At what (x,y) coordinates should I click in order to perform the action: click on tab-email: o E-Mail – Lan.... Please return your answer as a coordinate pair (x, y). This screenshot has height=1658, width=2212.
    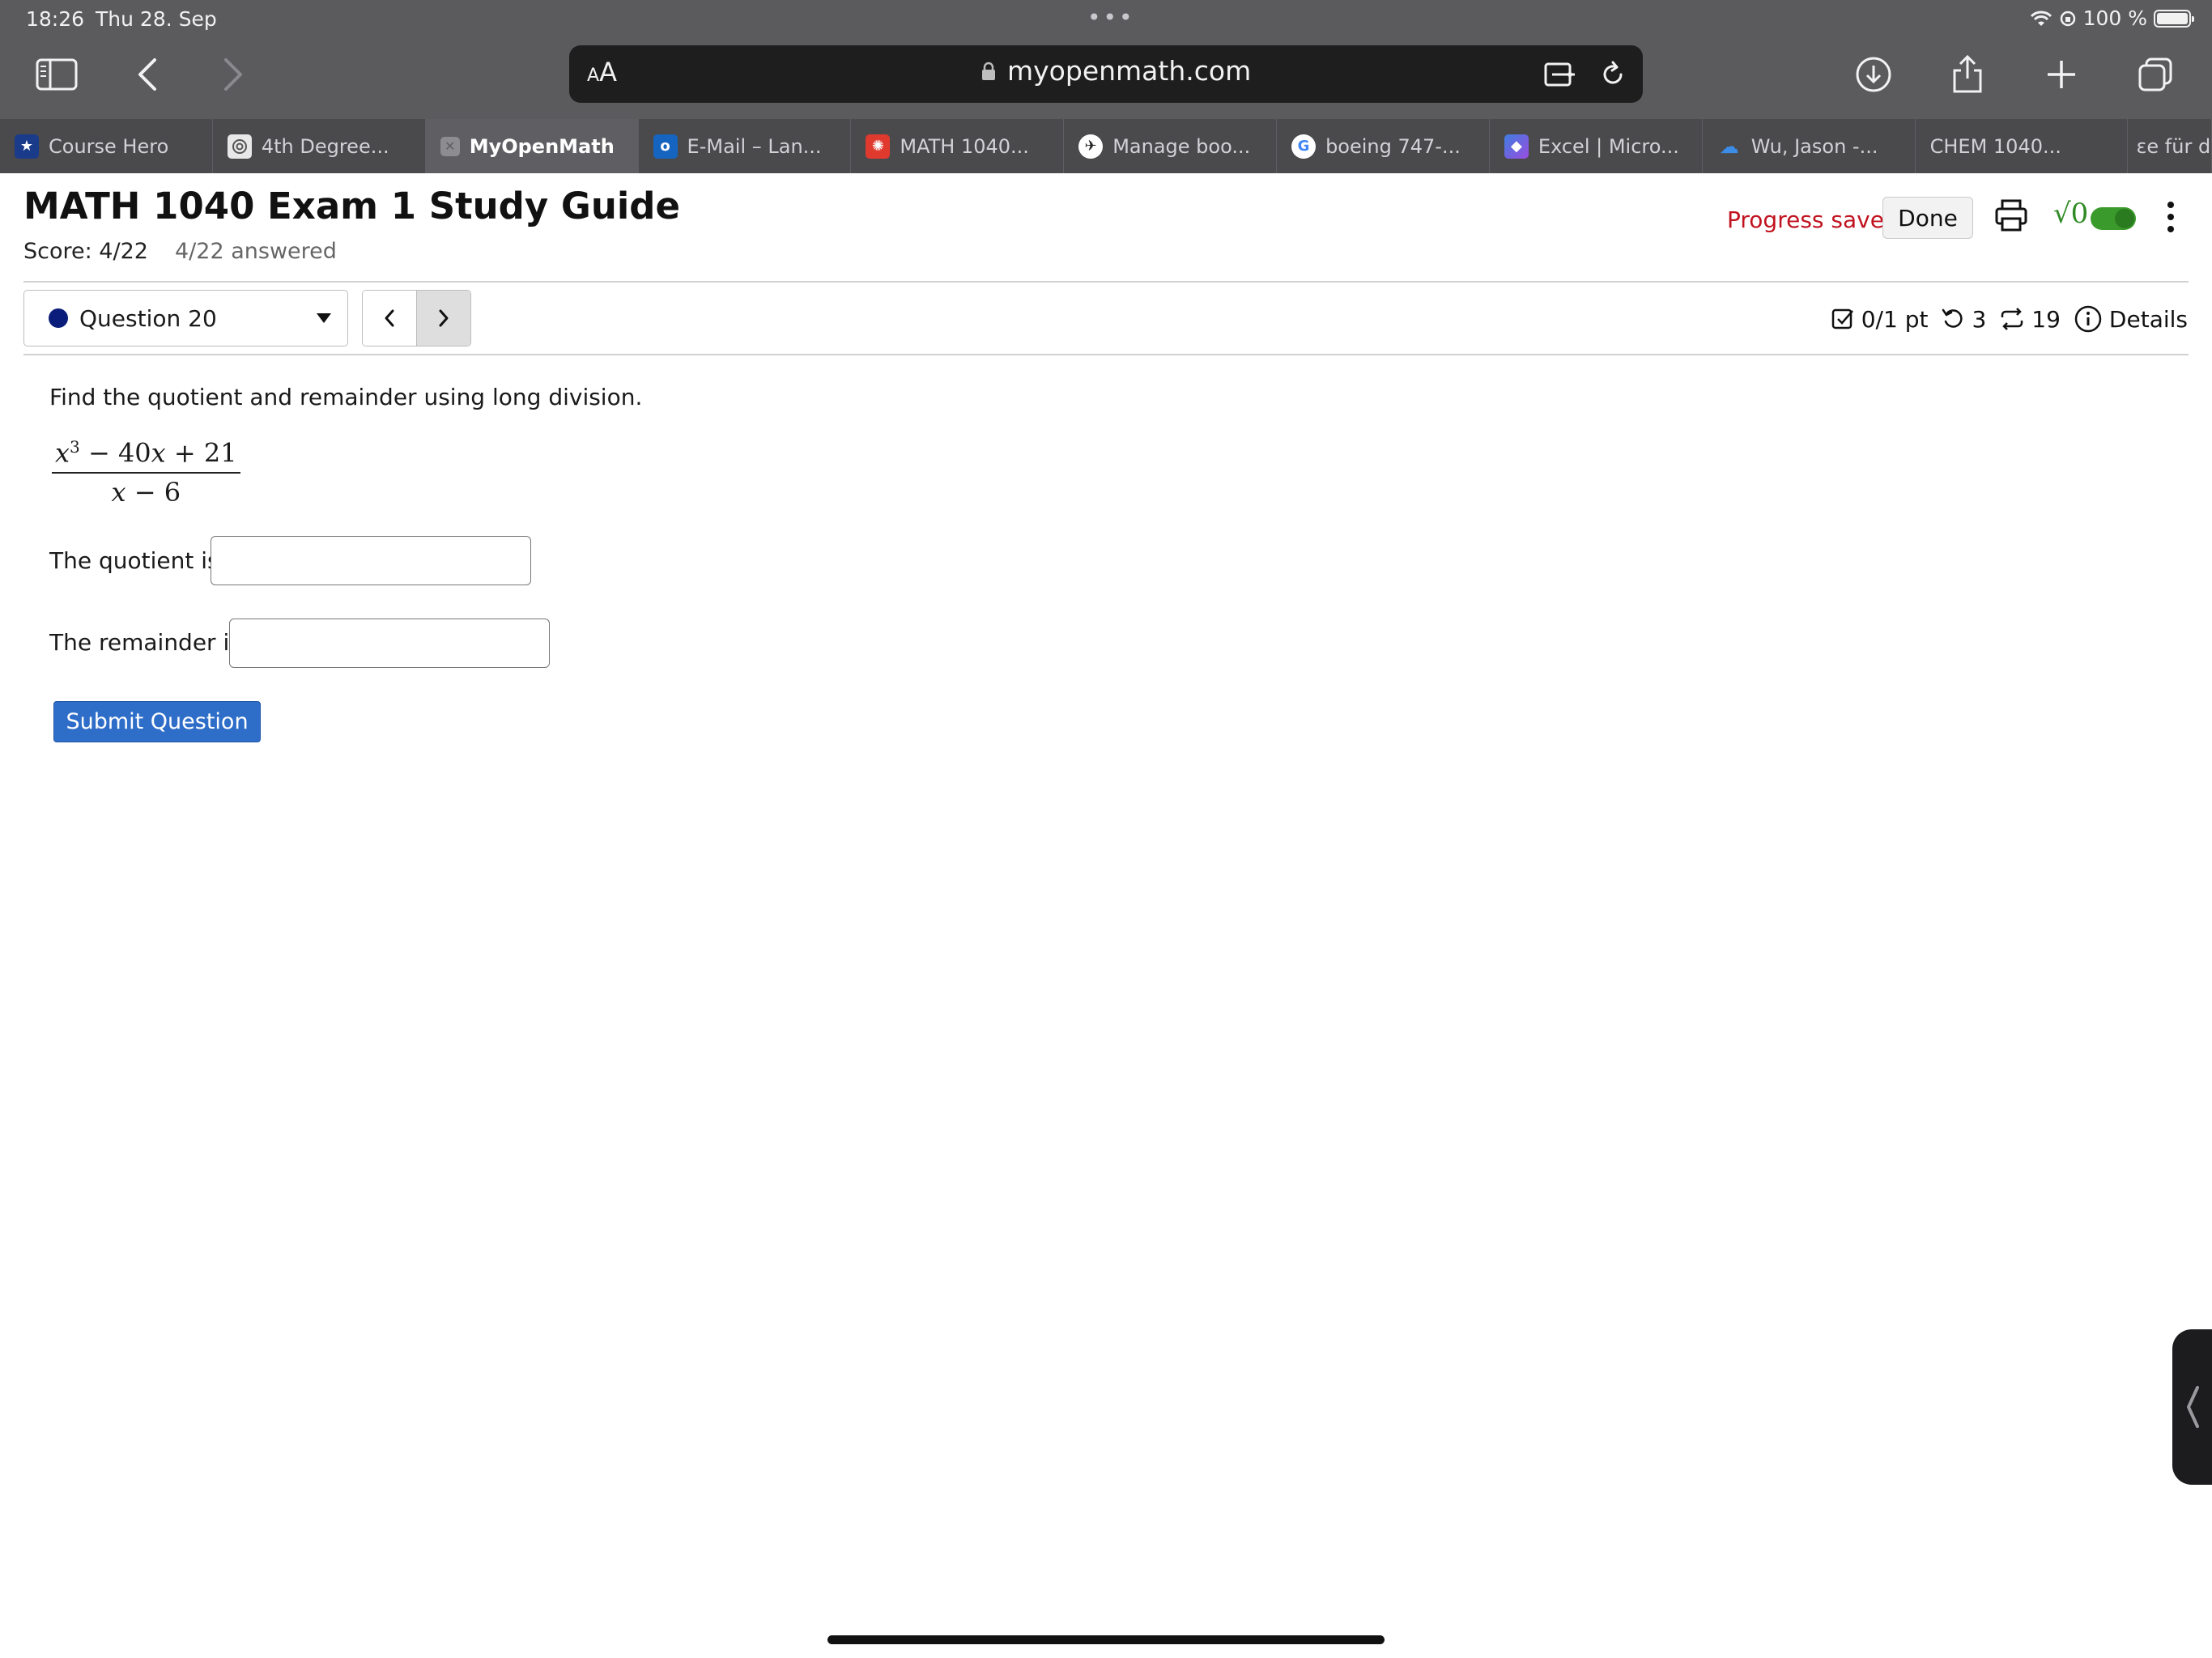
    Looking at the image, I should click on (745, 146).